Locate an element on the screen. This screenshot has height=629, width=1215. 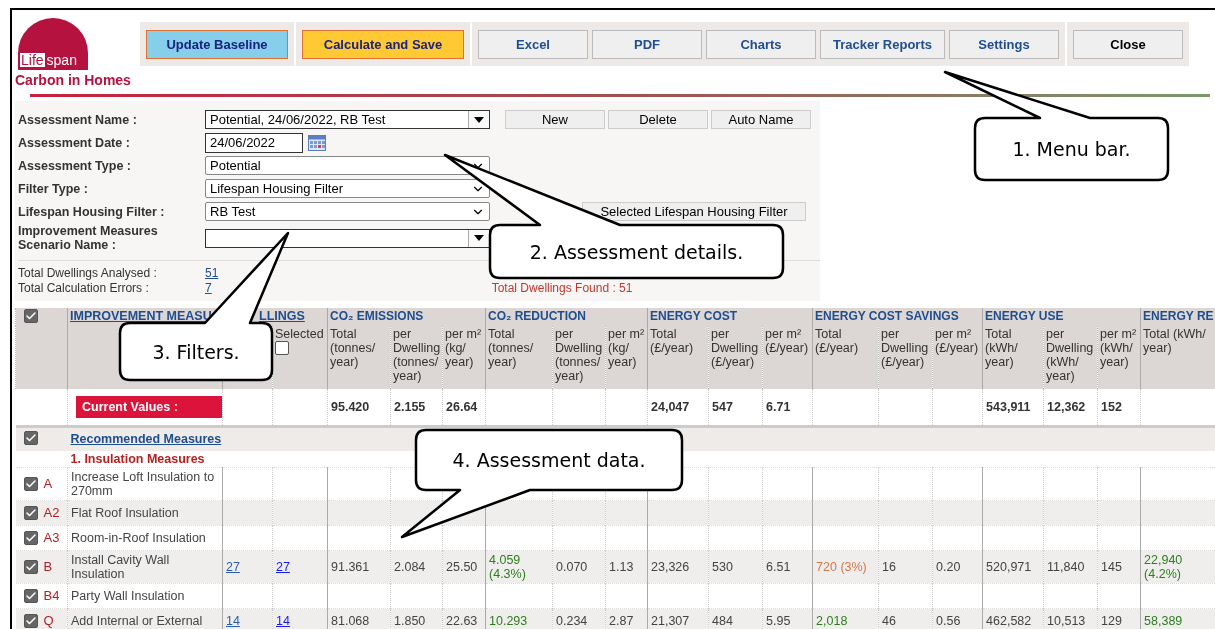
table-cell: 6.51 is located at coordinates (778, 566).